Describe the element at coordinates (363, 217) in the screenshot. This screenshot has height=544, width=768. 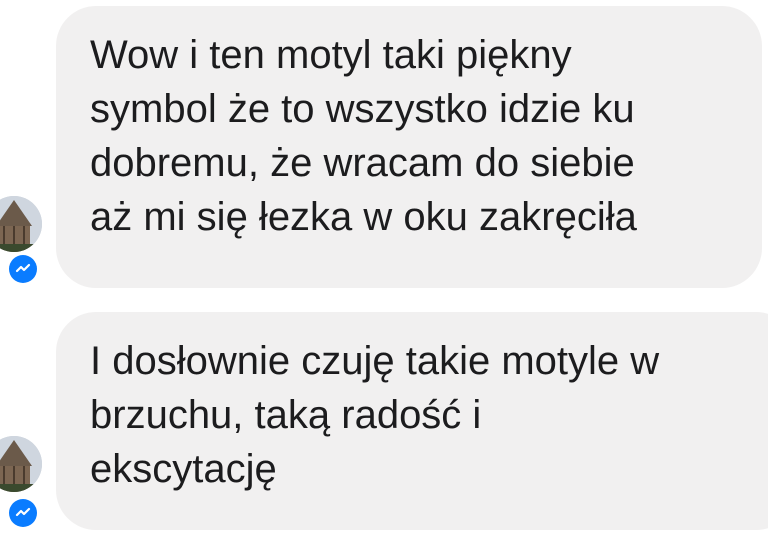
I see `message-text-line: aż mi się łezka w oku zakręciła` at that location.